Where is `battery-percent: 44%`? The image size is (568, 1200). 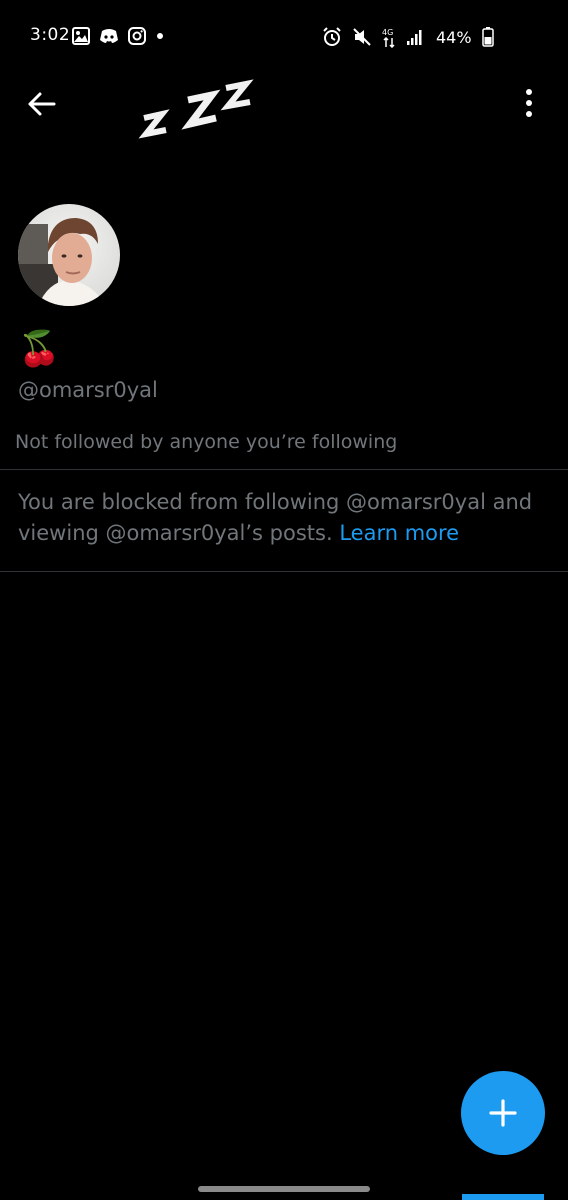 battery-percent: 44% is located at coordinates (454, 37).